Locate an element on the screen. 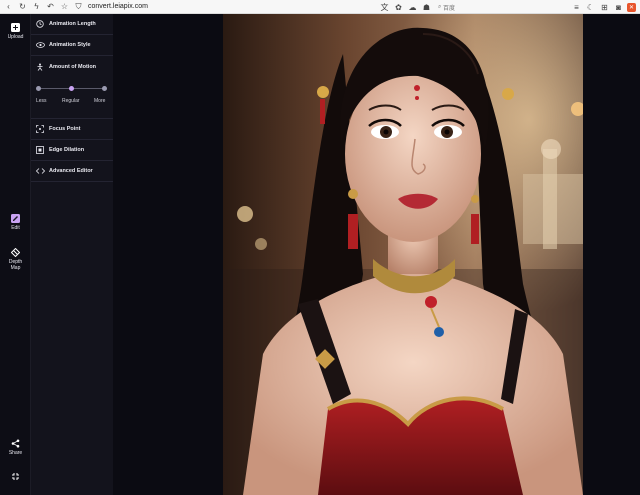 This screenshot has height=495, width=640. animation-style-label: Animation Style is located at coordinates (70, 45).